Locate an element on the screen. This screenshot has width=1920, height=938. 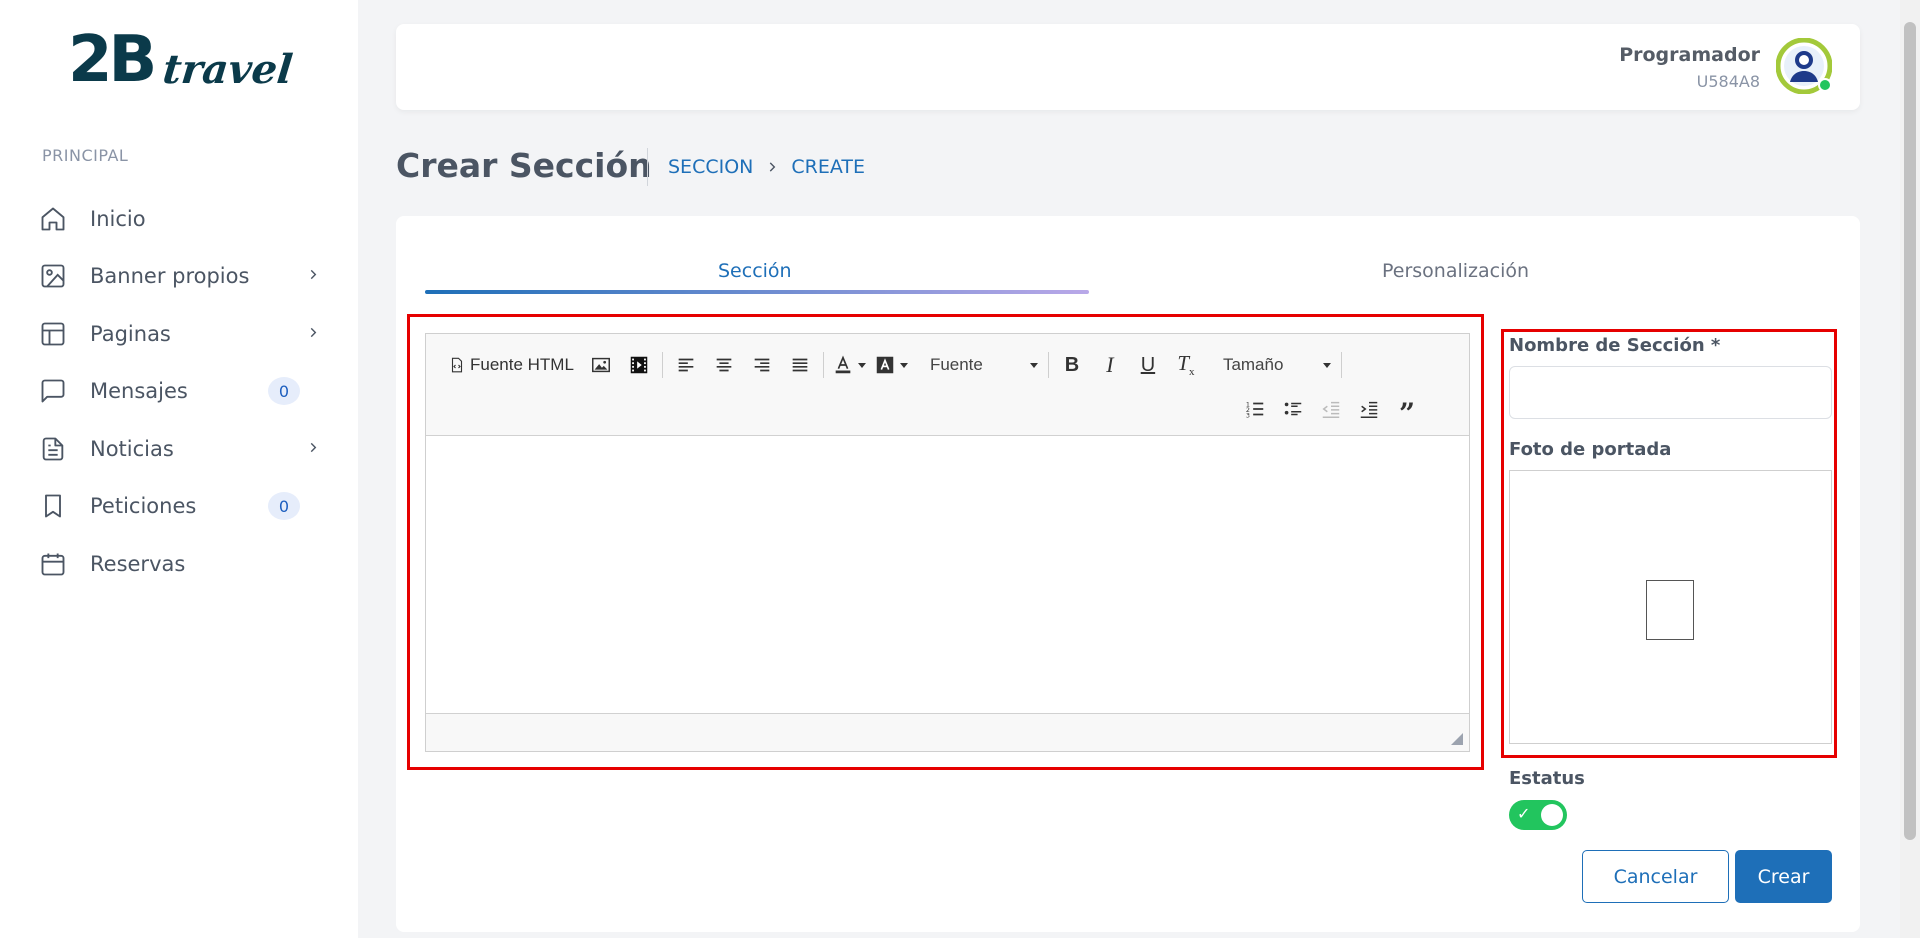
document-icon is located at coordinates (53, 449).